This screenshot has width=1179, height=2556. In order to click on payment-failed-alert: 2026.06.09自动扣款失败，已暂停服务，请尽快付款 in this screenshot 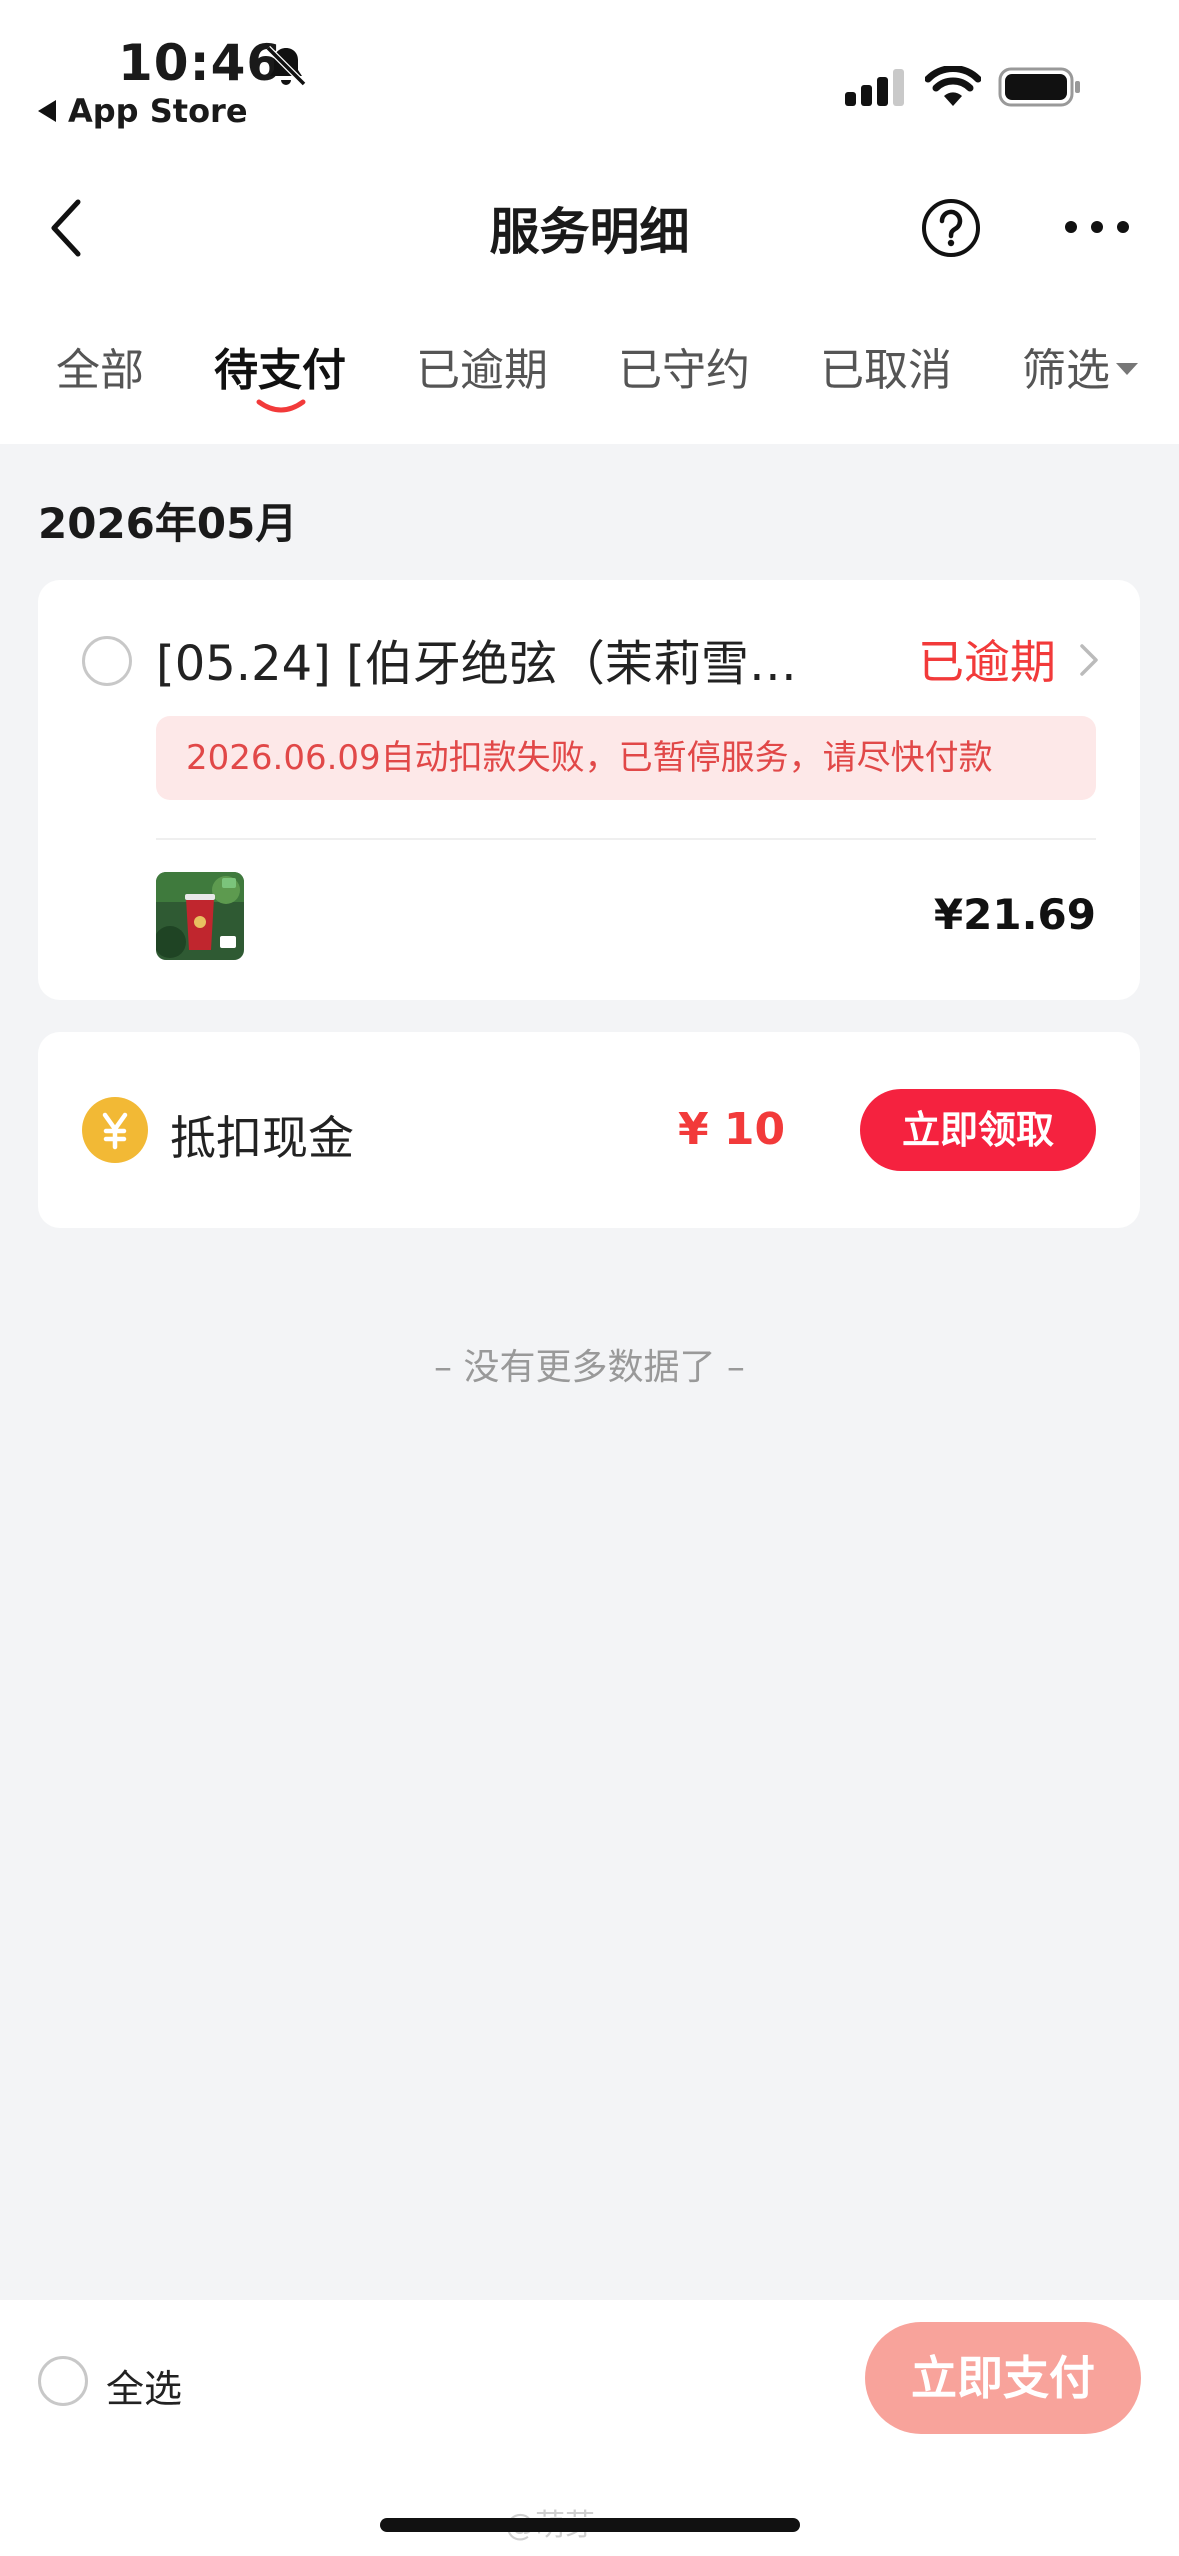, I will do `click(626, 758)`.